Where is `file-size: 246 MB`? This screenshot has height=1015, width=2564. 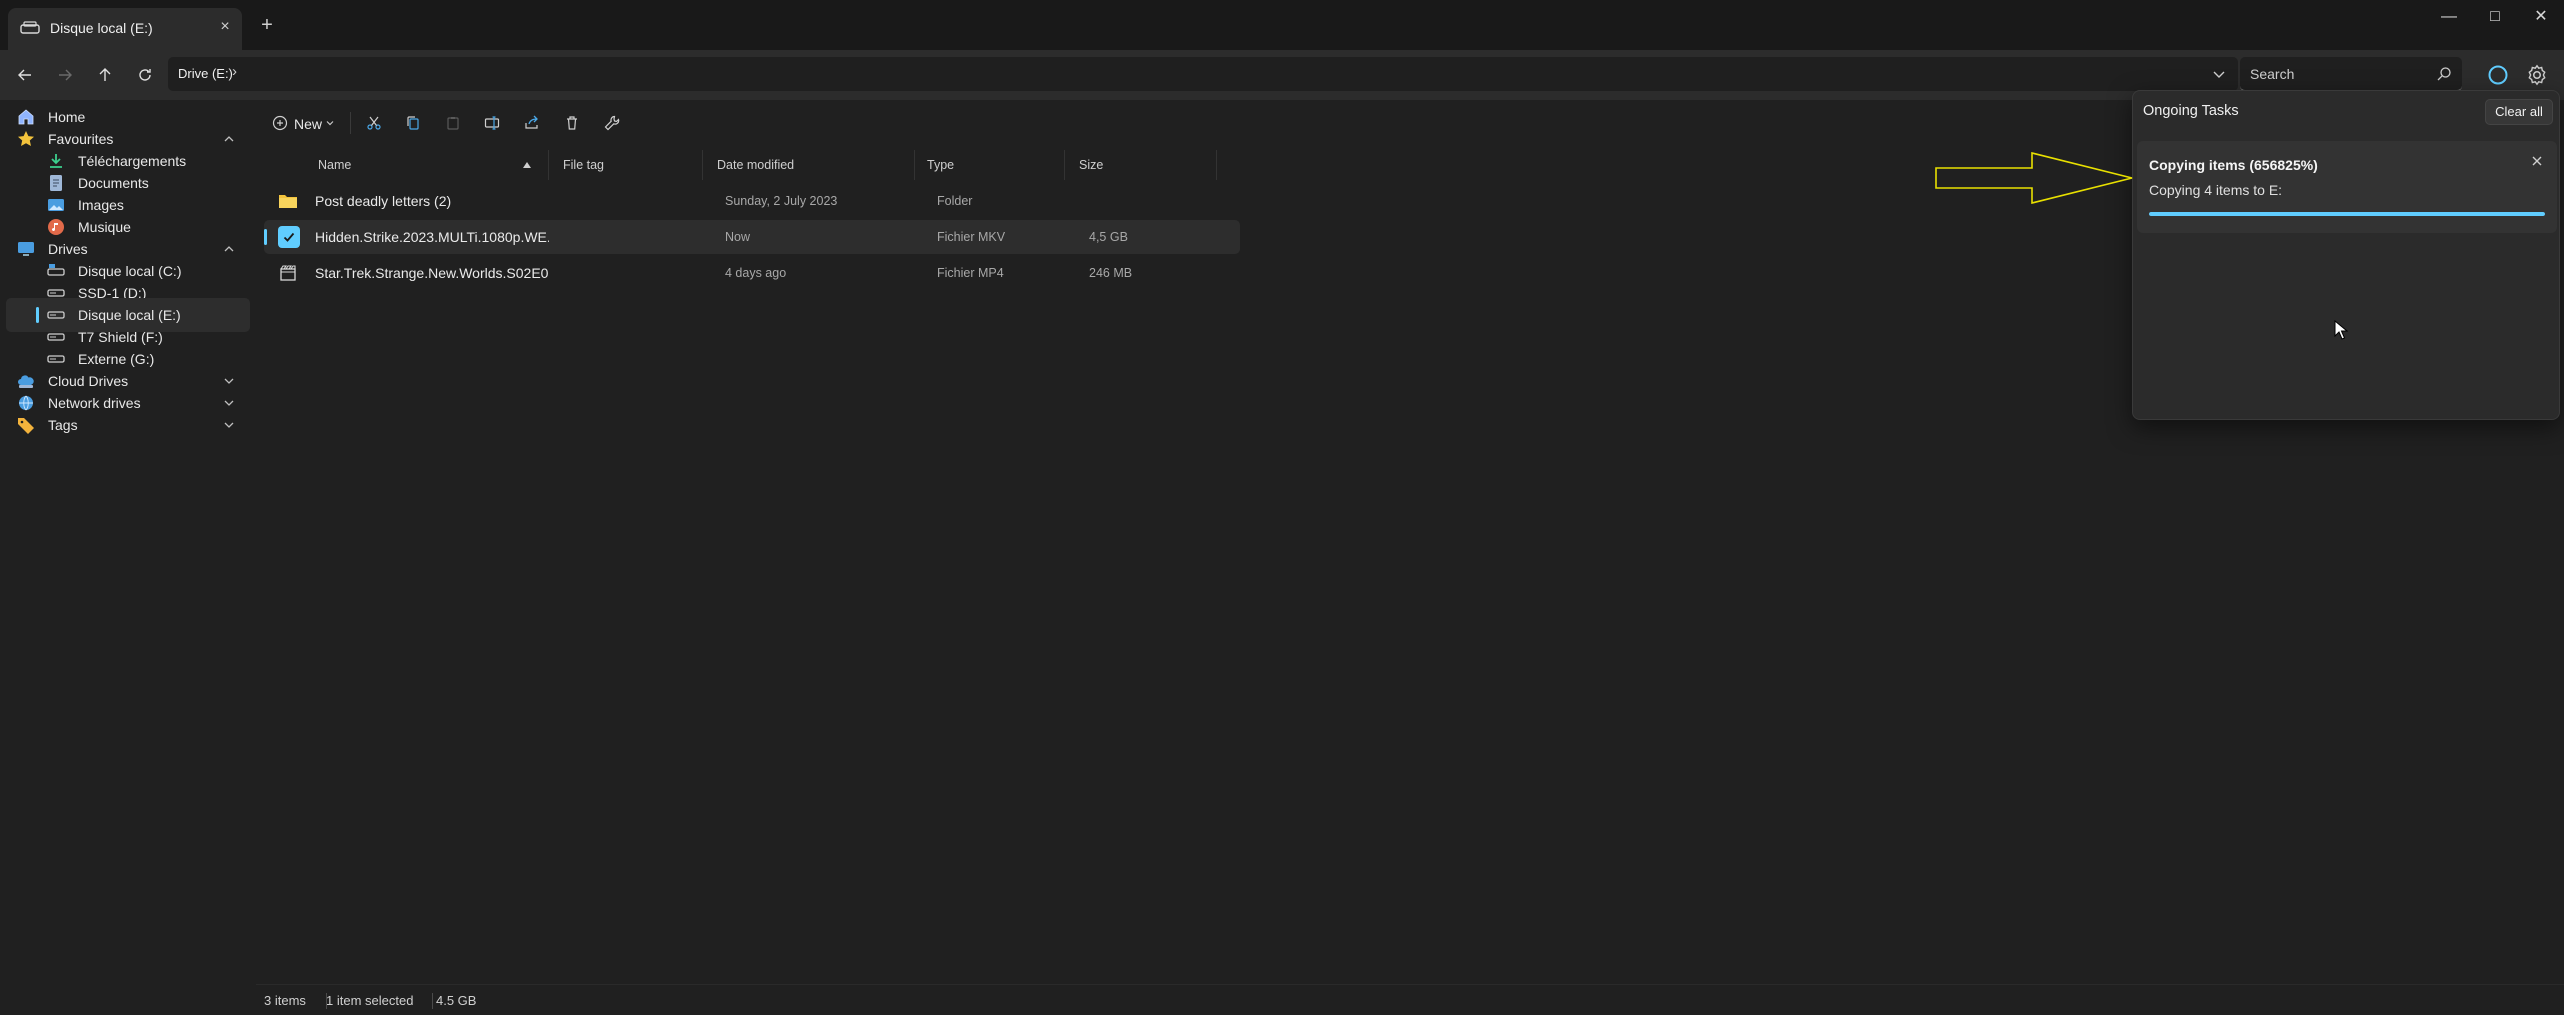 file-size: 246 MB is located at coordinates (1111, 273).